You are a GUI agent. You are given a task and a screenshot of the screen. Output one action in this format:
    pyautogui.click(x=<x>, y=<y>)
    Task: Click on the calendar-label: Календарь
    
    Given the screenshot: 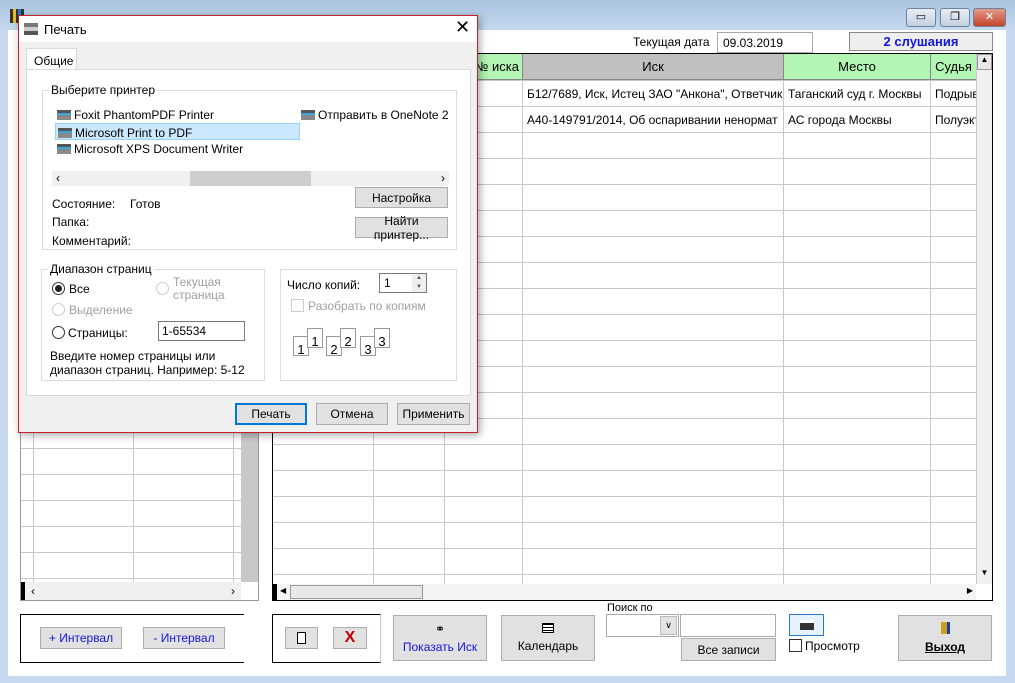 What is the action you would take?
    pyautogui.click(x=548, y=646)
    